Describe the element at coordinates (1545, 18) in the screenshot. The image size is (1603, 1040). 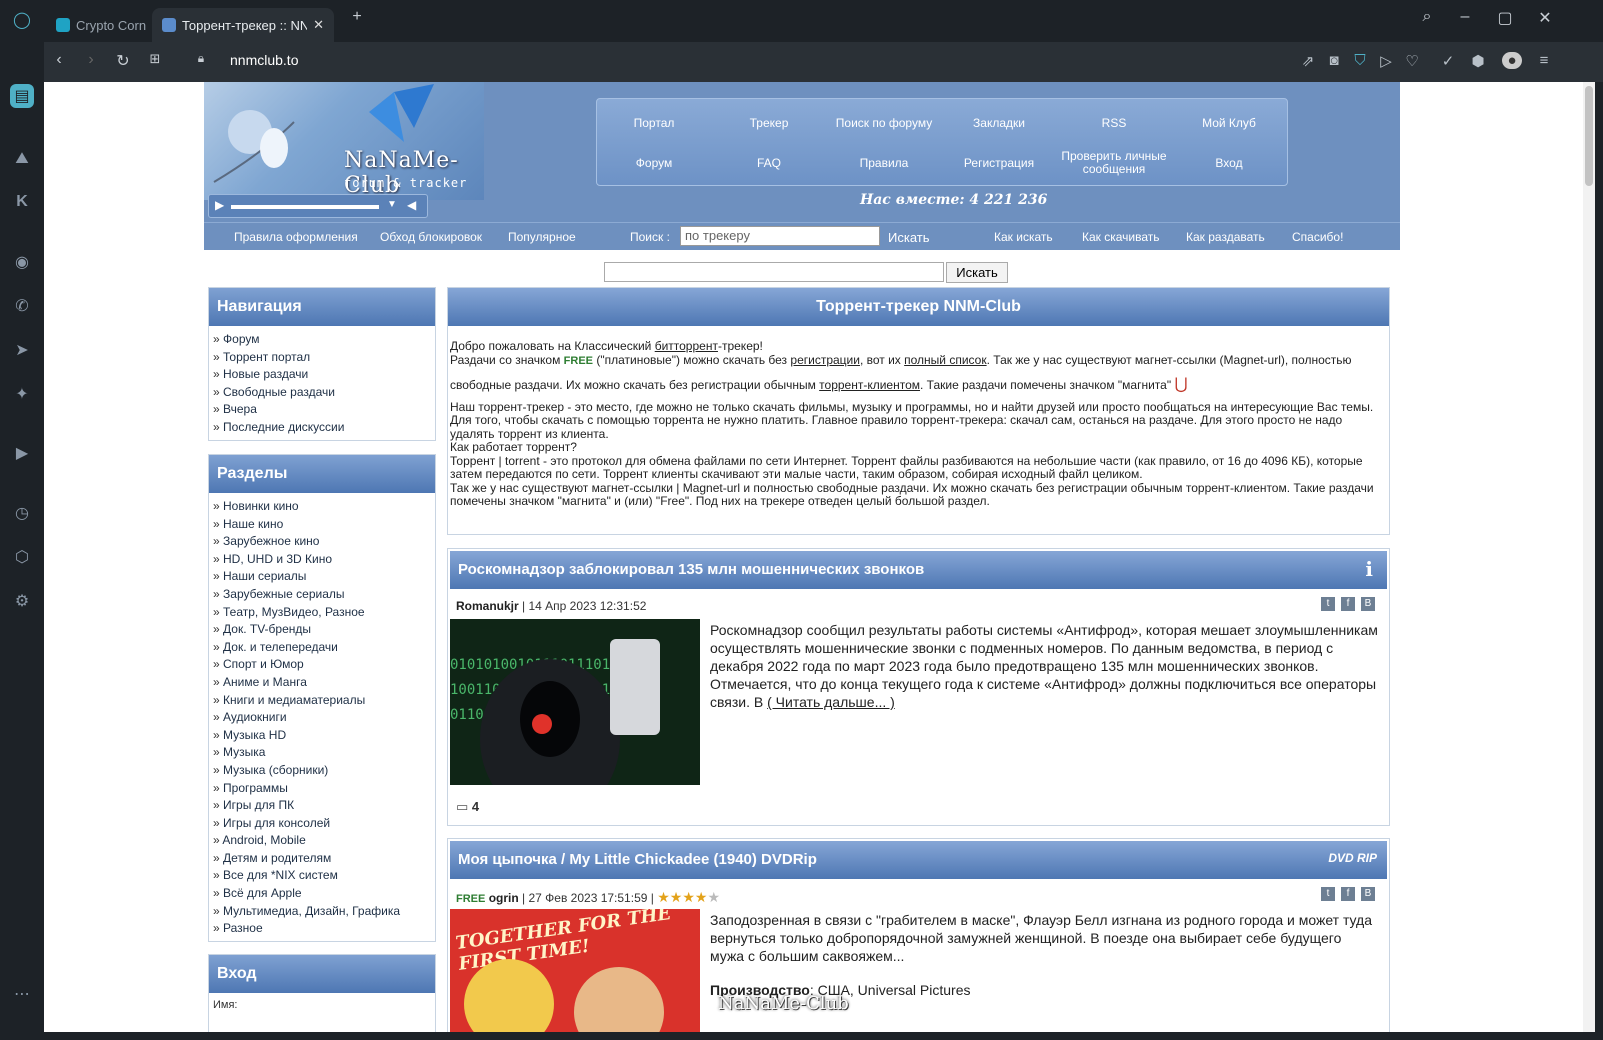
I see `close-window-icon: ✕` at that location.